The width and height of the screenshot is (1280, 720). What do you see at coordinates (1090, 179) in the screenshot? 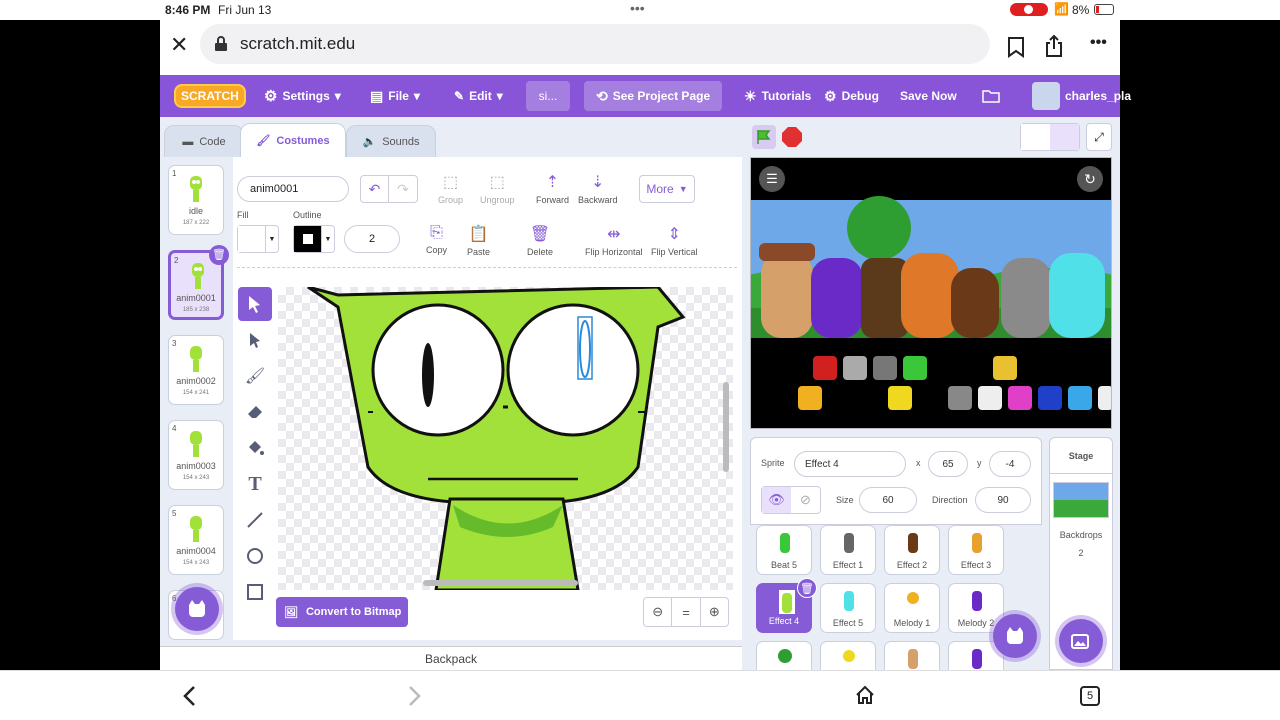
I see `restart-icon: ↻` at bounding box center [1090, 179].